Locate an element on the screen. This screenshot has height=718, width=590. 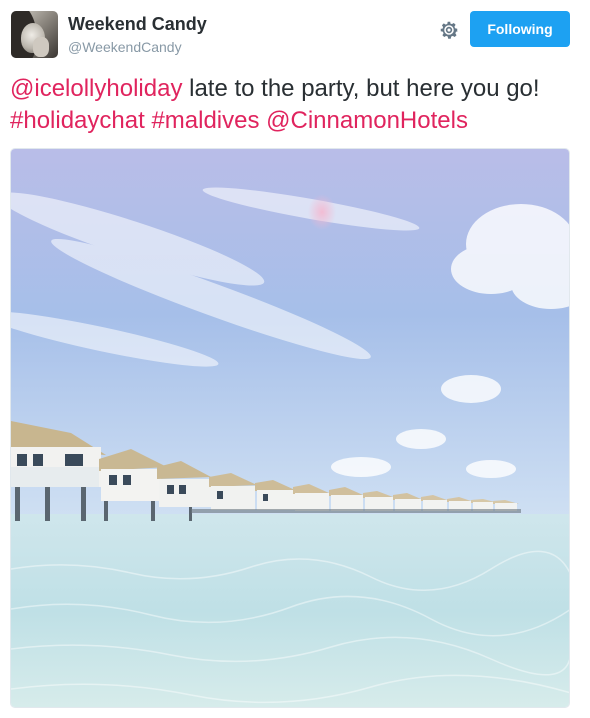
following-button: Following is located at coordinates (520, 29).